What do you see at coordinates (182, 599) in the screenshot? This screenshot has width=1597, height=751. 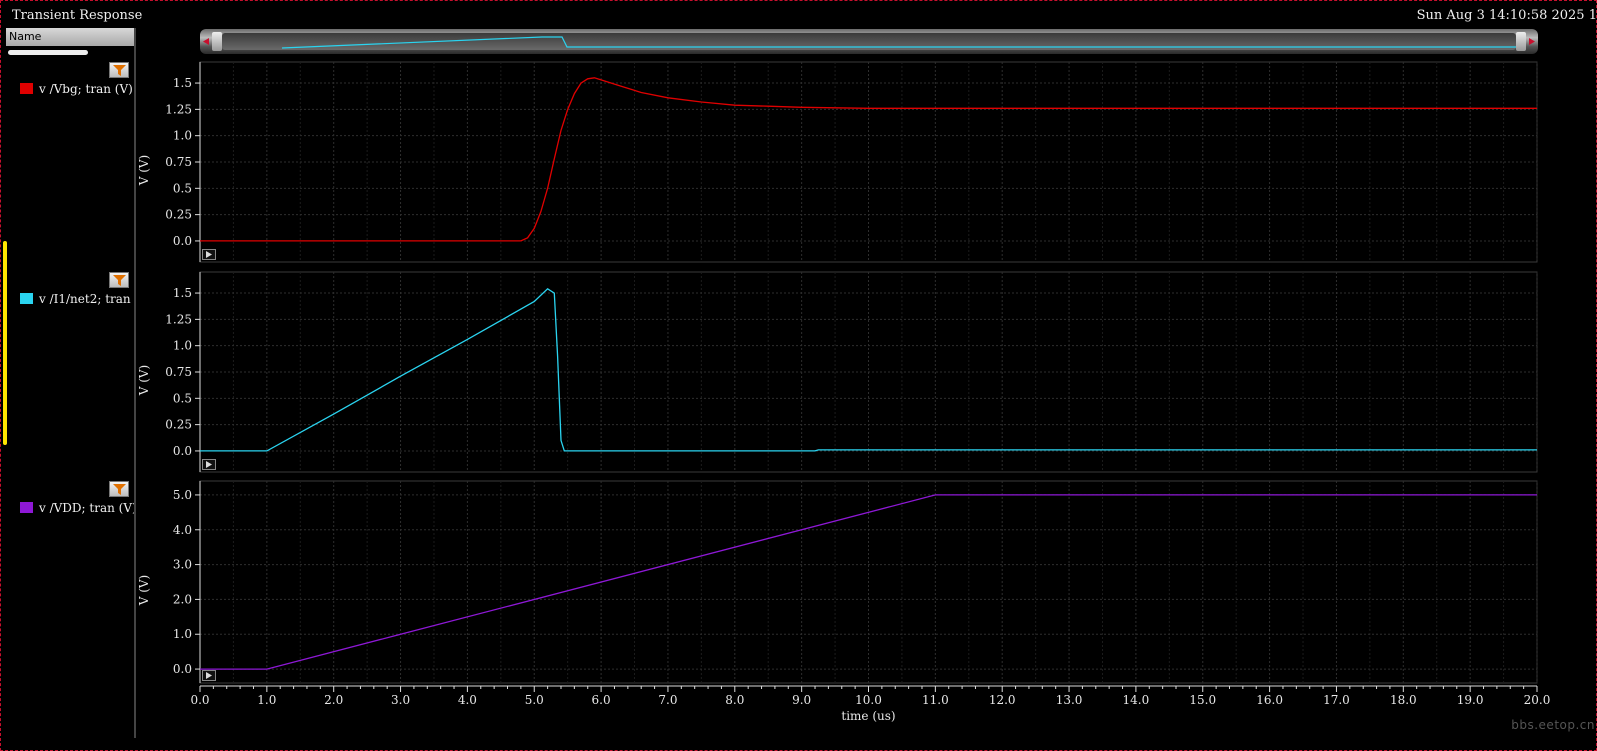 I see `y-tick-label: 2.0` at bounding box center [182, 599].